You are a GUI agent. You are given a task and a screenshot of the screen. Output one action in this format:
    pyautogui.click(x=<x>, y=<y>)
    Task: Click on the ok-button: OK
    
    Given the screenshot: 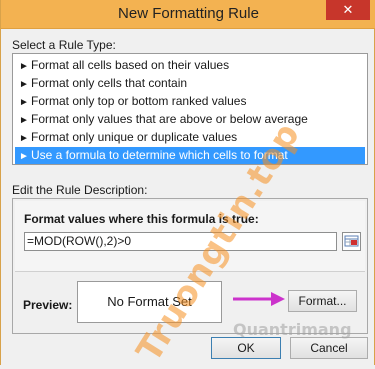 What is the action you would take?
    pyautogui.click(x=246, y=348)
    